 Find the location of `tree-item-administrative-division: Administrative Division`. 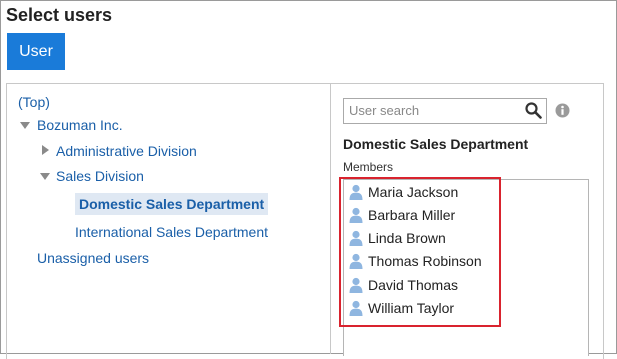

tree-item-administrative-division: Administrative Division is located at coordinates (126, 151).